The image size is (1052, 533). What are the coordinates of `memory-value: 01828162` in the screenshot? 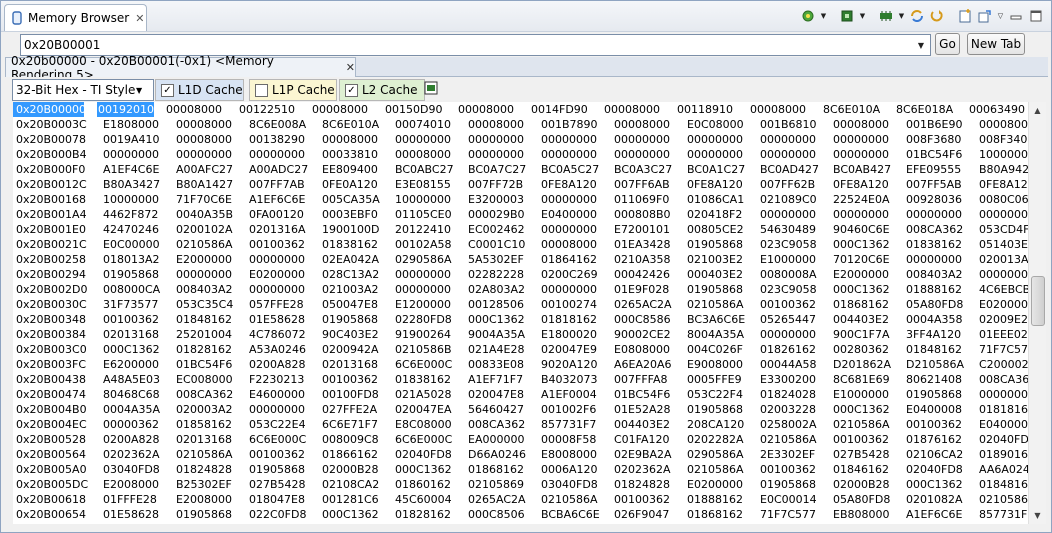 It's located at (204, 349).